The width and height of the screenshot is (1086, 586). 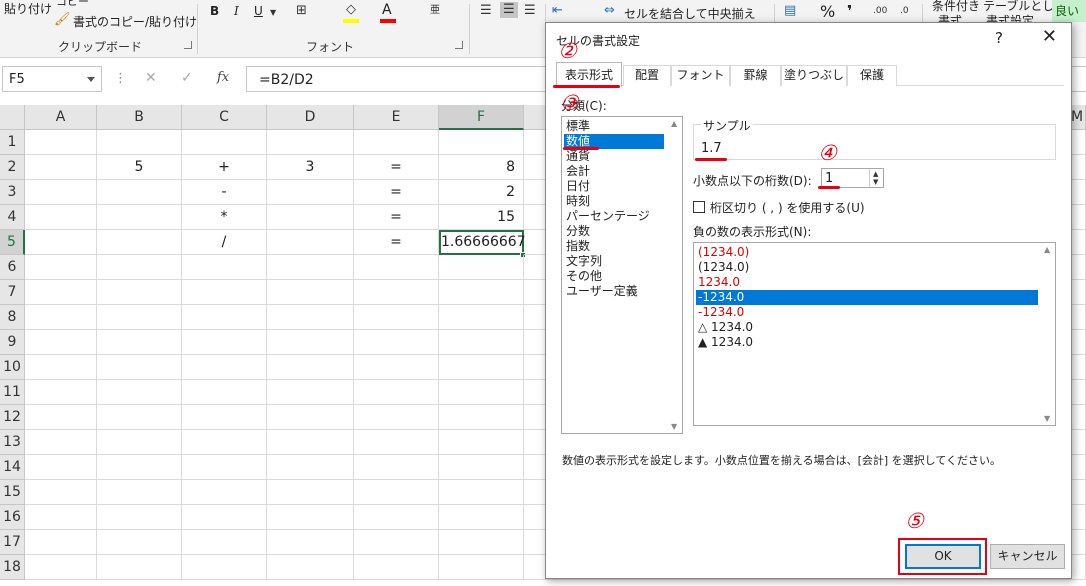 I want to click on cell-b6, so click(x=139, y=267).